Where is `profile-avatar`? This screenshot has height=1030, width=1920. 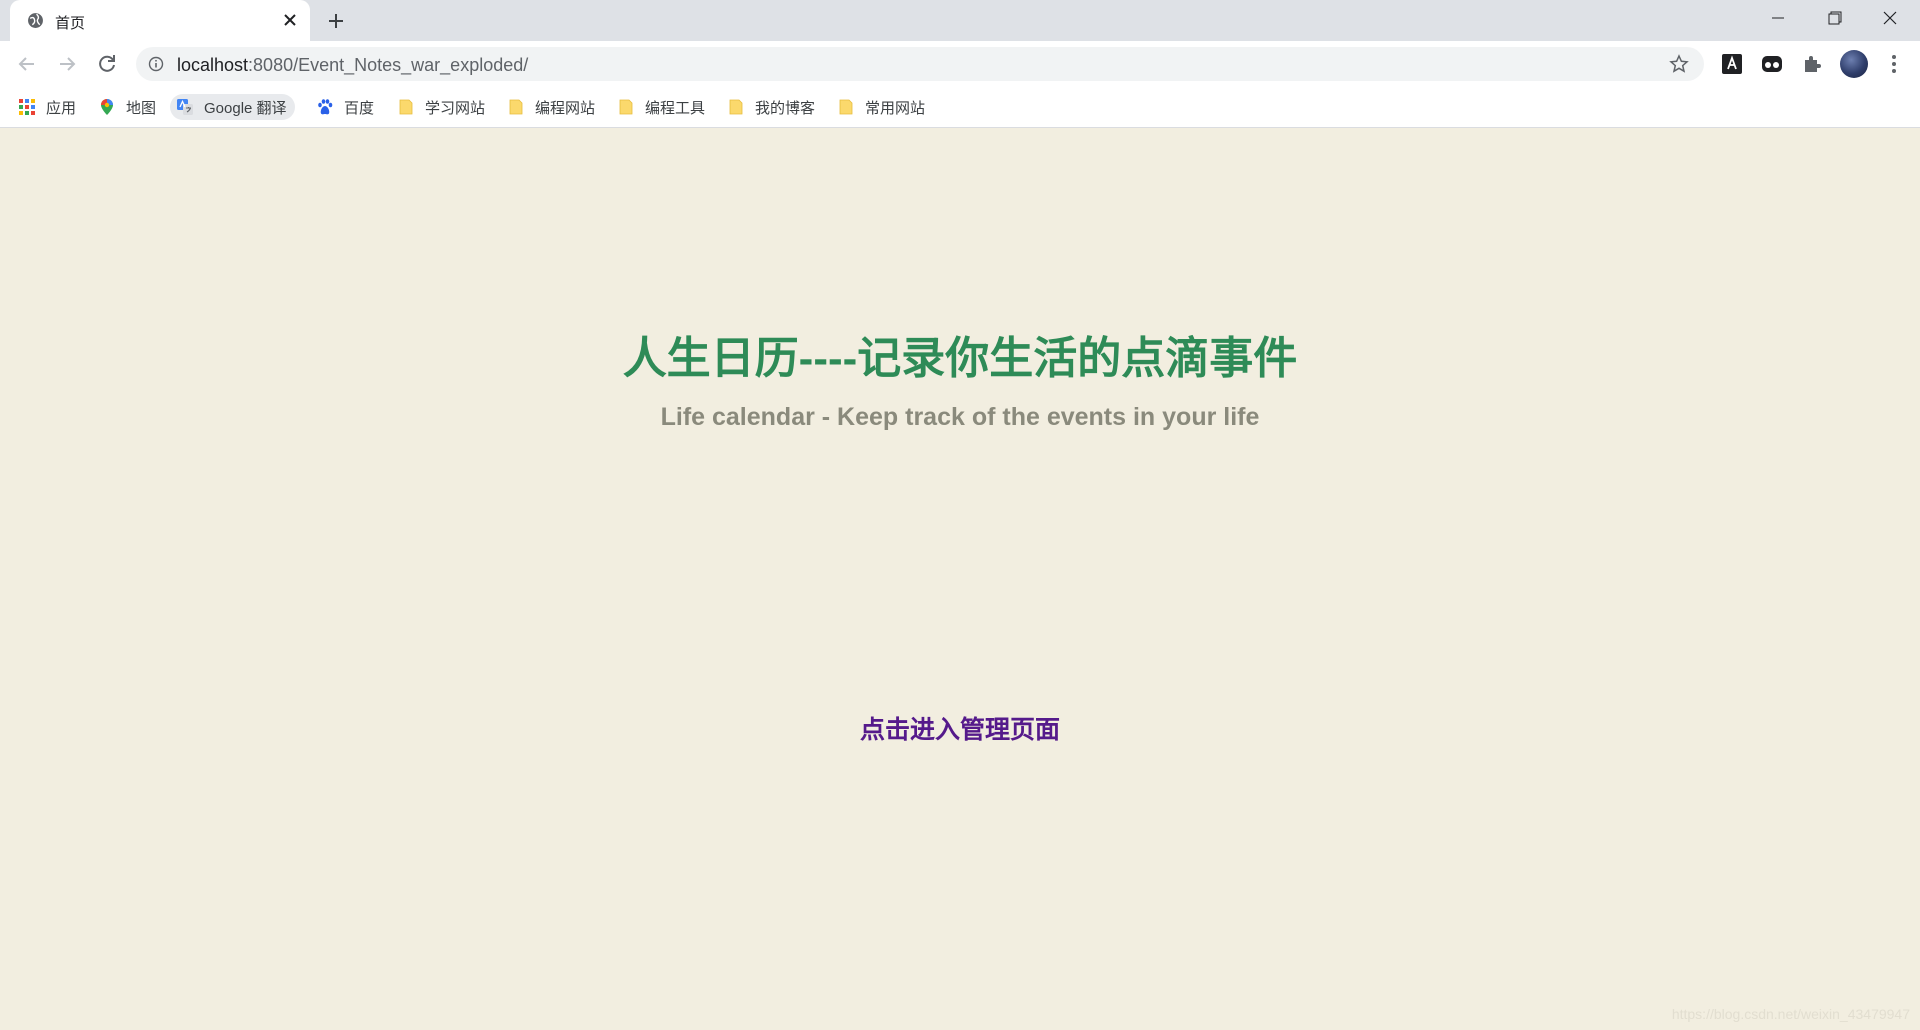
profile-avatar is located at coordinates (1854, 64).